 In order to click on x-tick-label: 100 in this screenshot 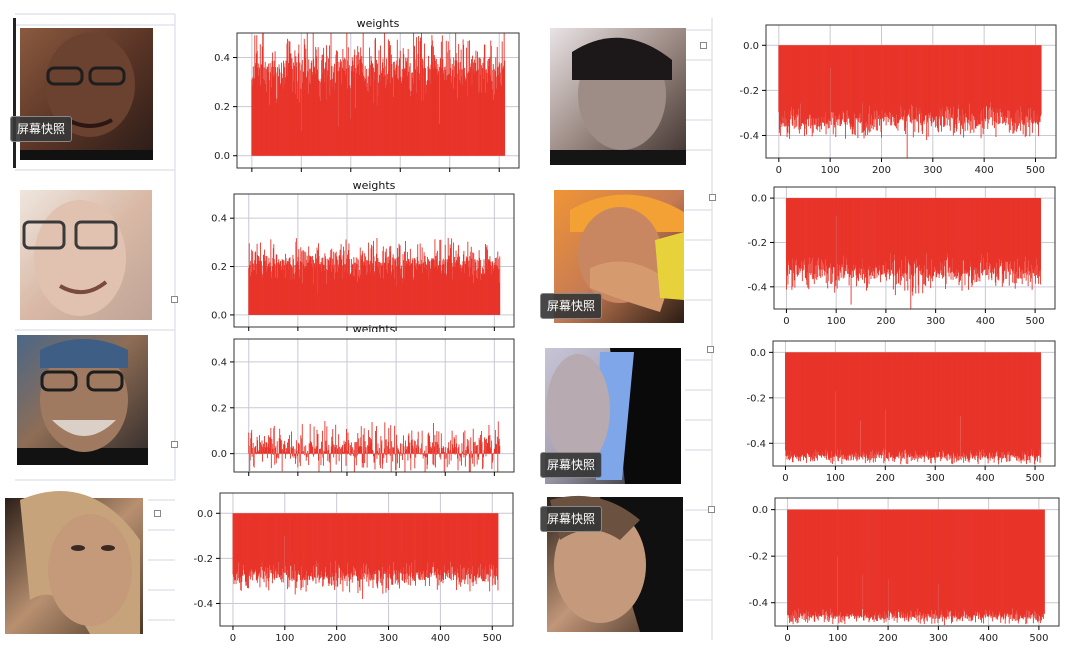, I will do `click(284, 638)`.